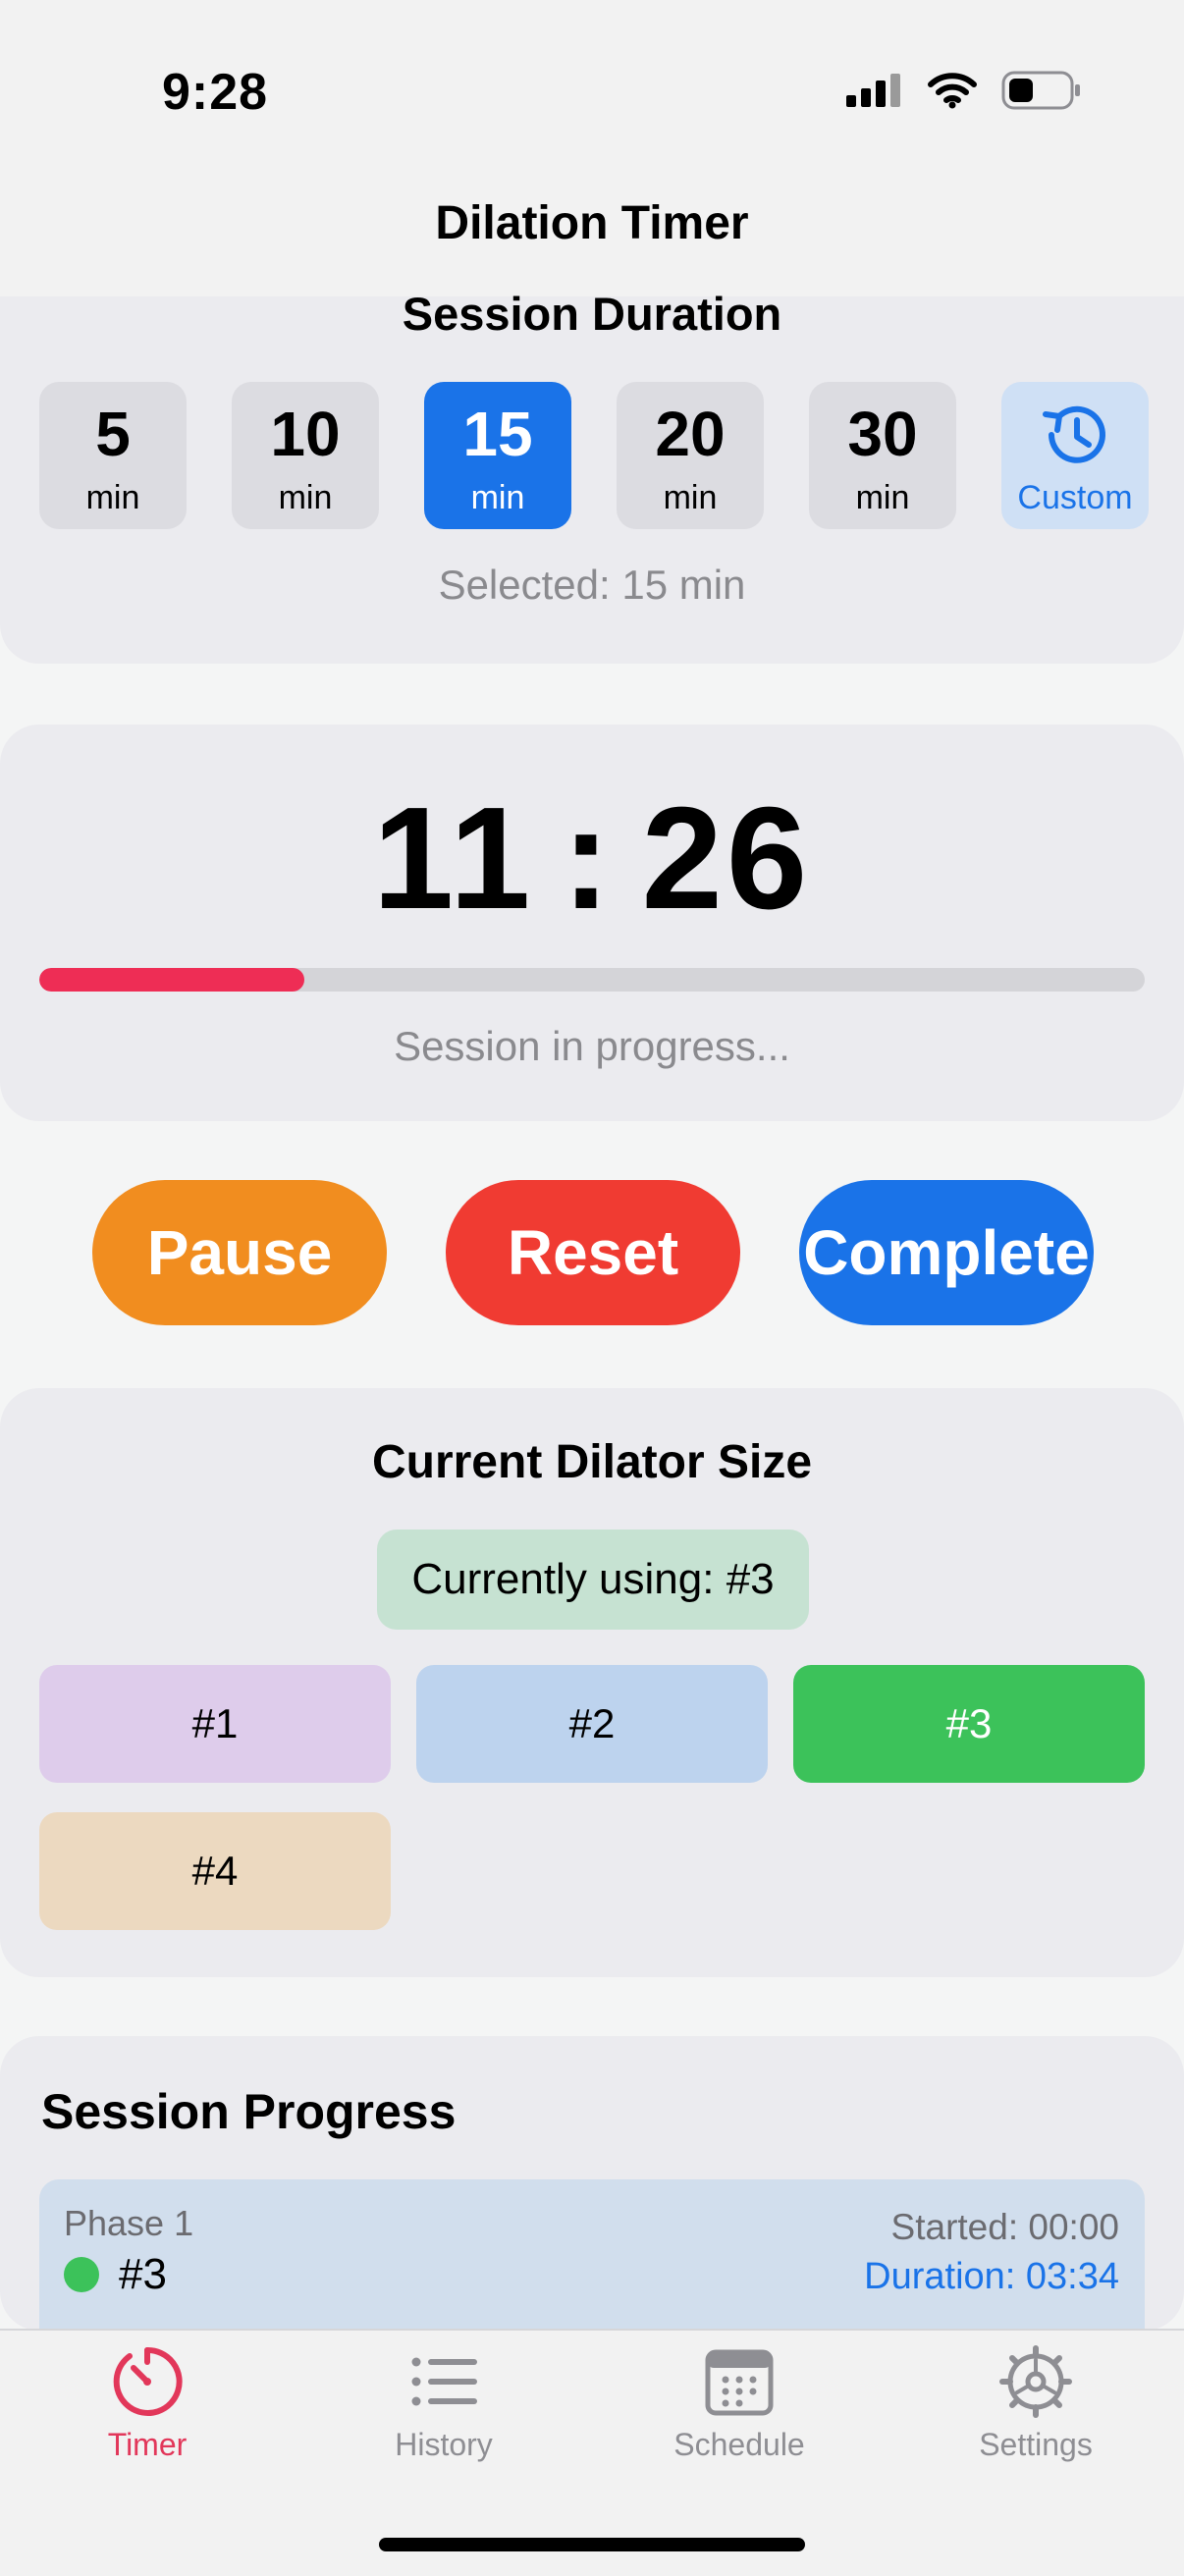  I want to click on duration-option-30: 30 min, so click(882, 455).